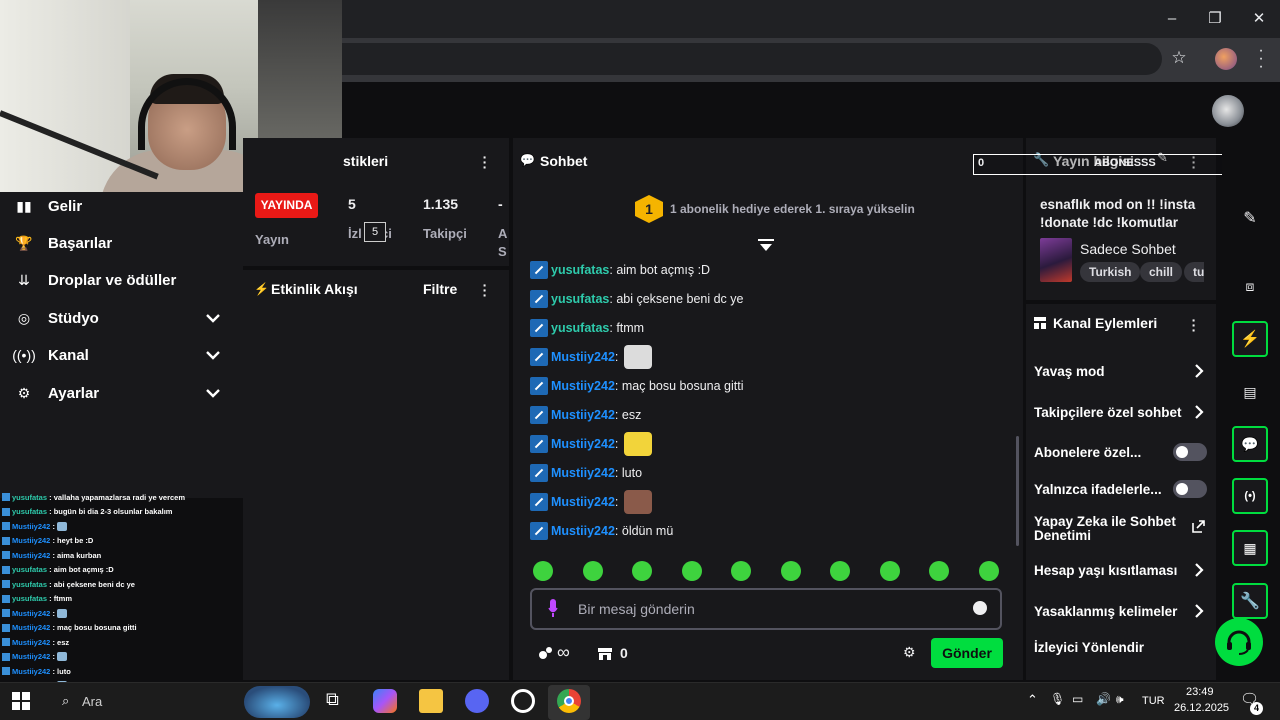  What do you see at coordinates (1261, 59) in the screenshot?
I see `browser-menu-icon: · · ·` at bounding box center [1261, 59].